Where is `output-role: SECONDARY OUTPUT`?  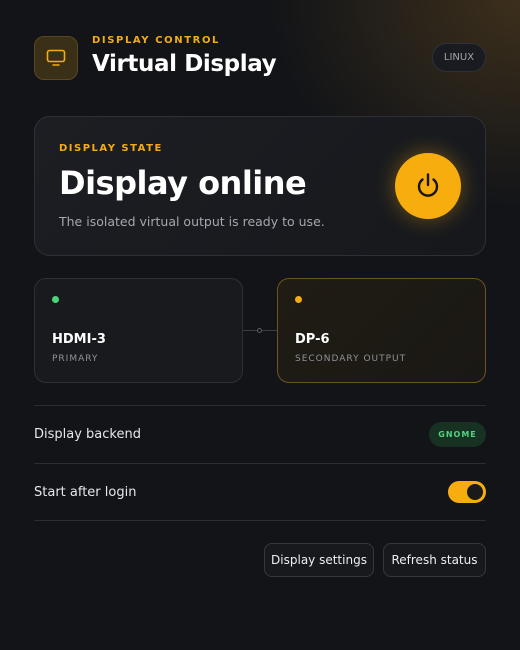
output-role: SECONDARY OUTPUT is located at coordinates (351, 359).